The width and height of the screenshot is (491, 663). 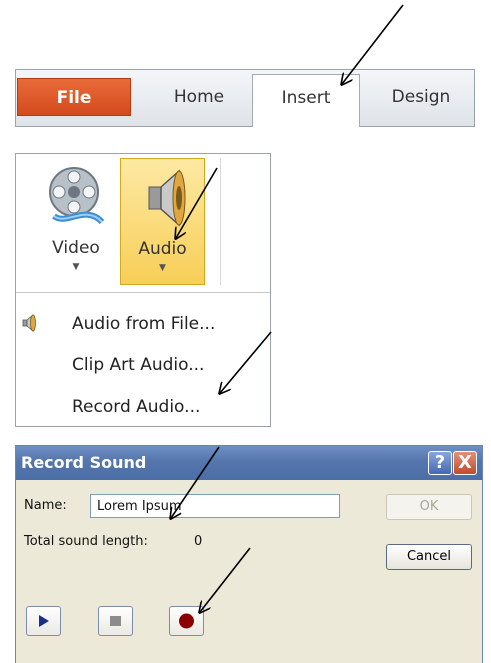 What do you see at coordinates (76, 248) in the screenshot?
I see `video-button-label: Video` at bounding box center [76, 248].